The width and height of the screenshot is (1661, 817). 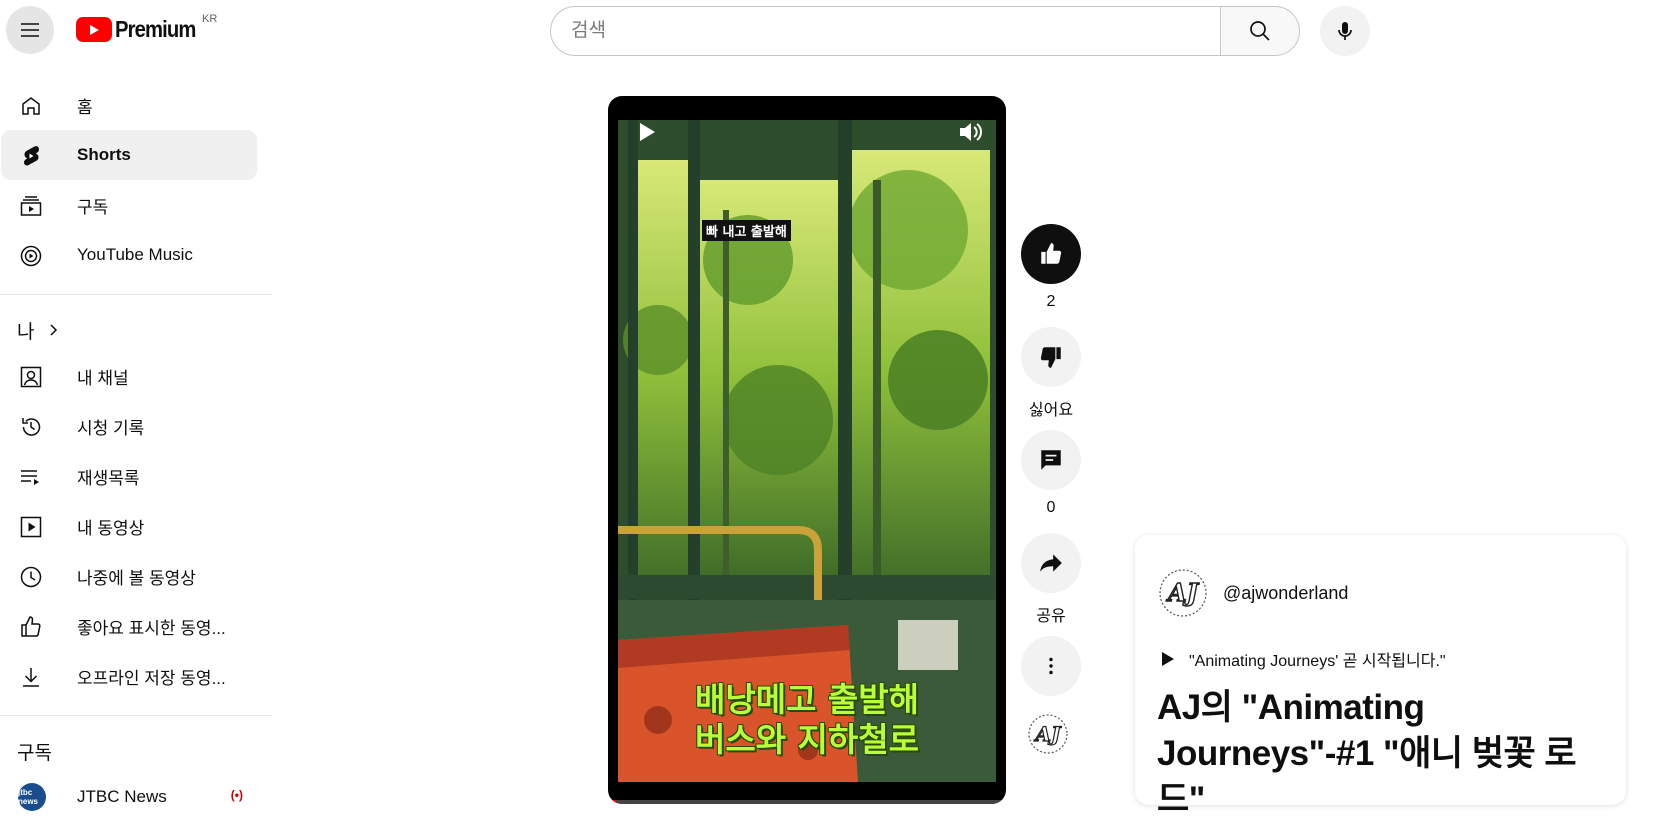 I want to click on sidebar-item-playlists: 재생목록, so click(x=129, y=476).